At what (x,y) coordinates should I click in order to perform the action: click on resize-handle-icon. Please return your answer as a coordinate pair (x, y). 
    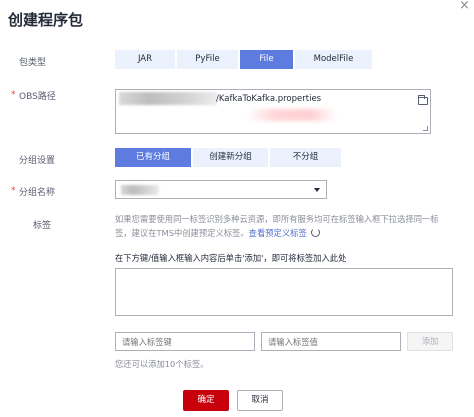
    Looking at the image, I should click on (425, 128).